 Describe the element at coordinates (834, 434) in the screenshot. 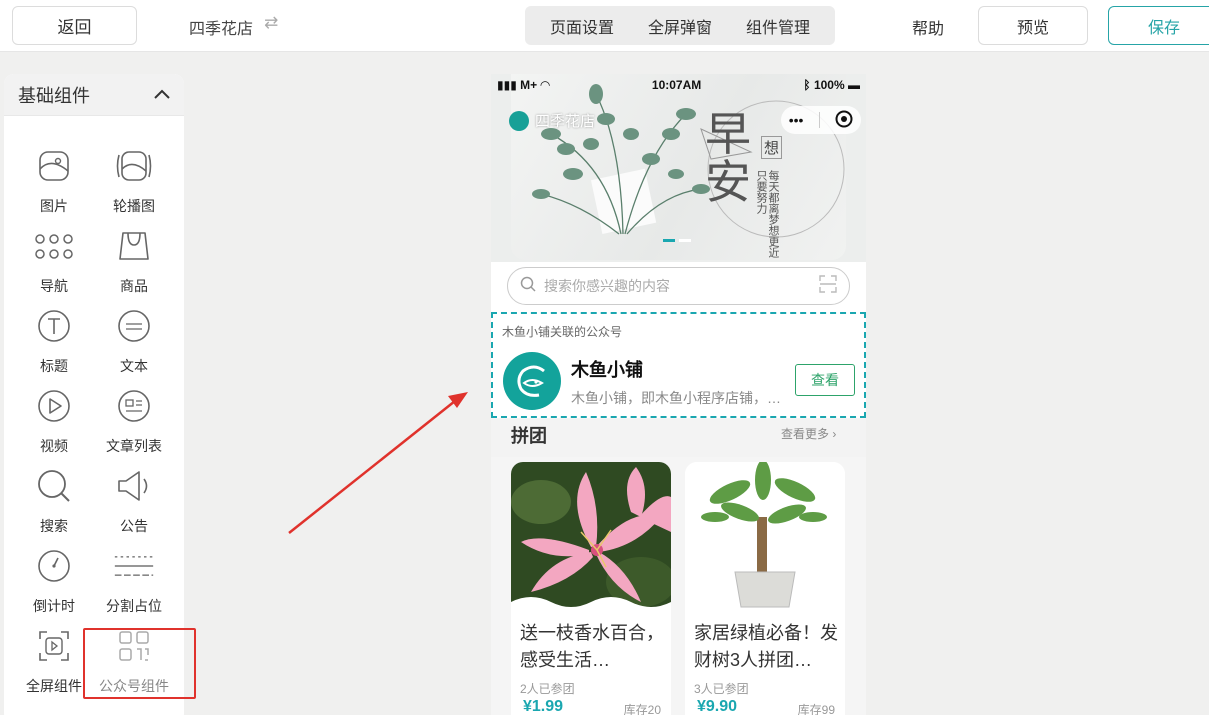

I see `chevron-right-icon: ›` at that location.